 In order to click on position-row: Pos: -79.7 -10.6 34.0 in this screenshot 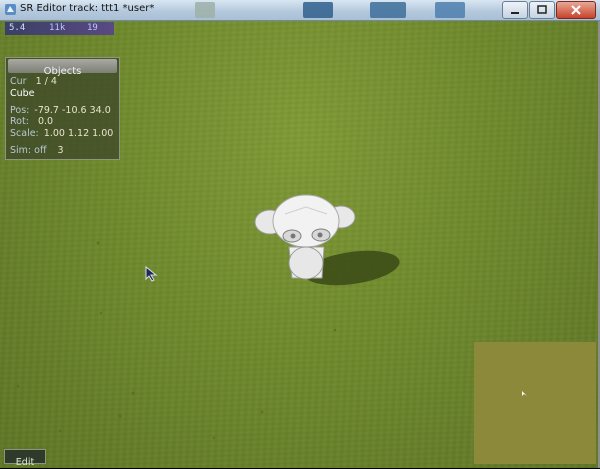, I will do `click(60, 110)`.